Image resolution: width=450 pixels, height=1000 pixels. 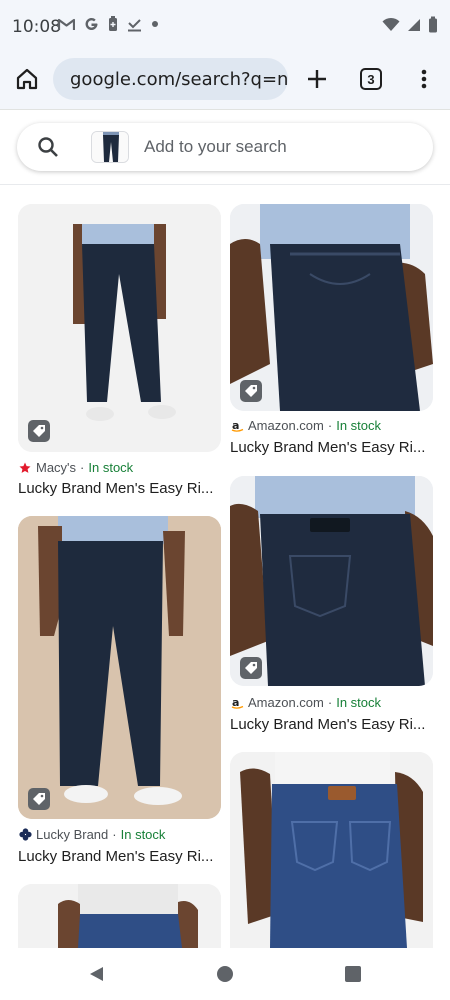 I want to click on gmail-icon, so click(x=66, y=24).